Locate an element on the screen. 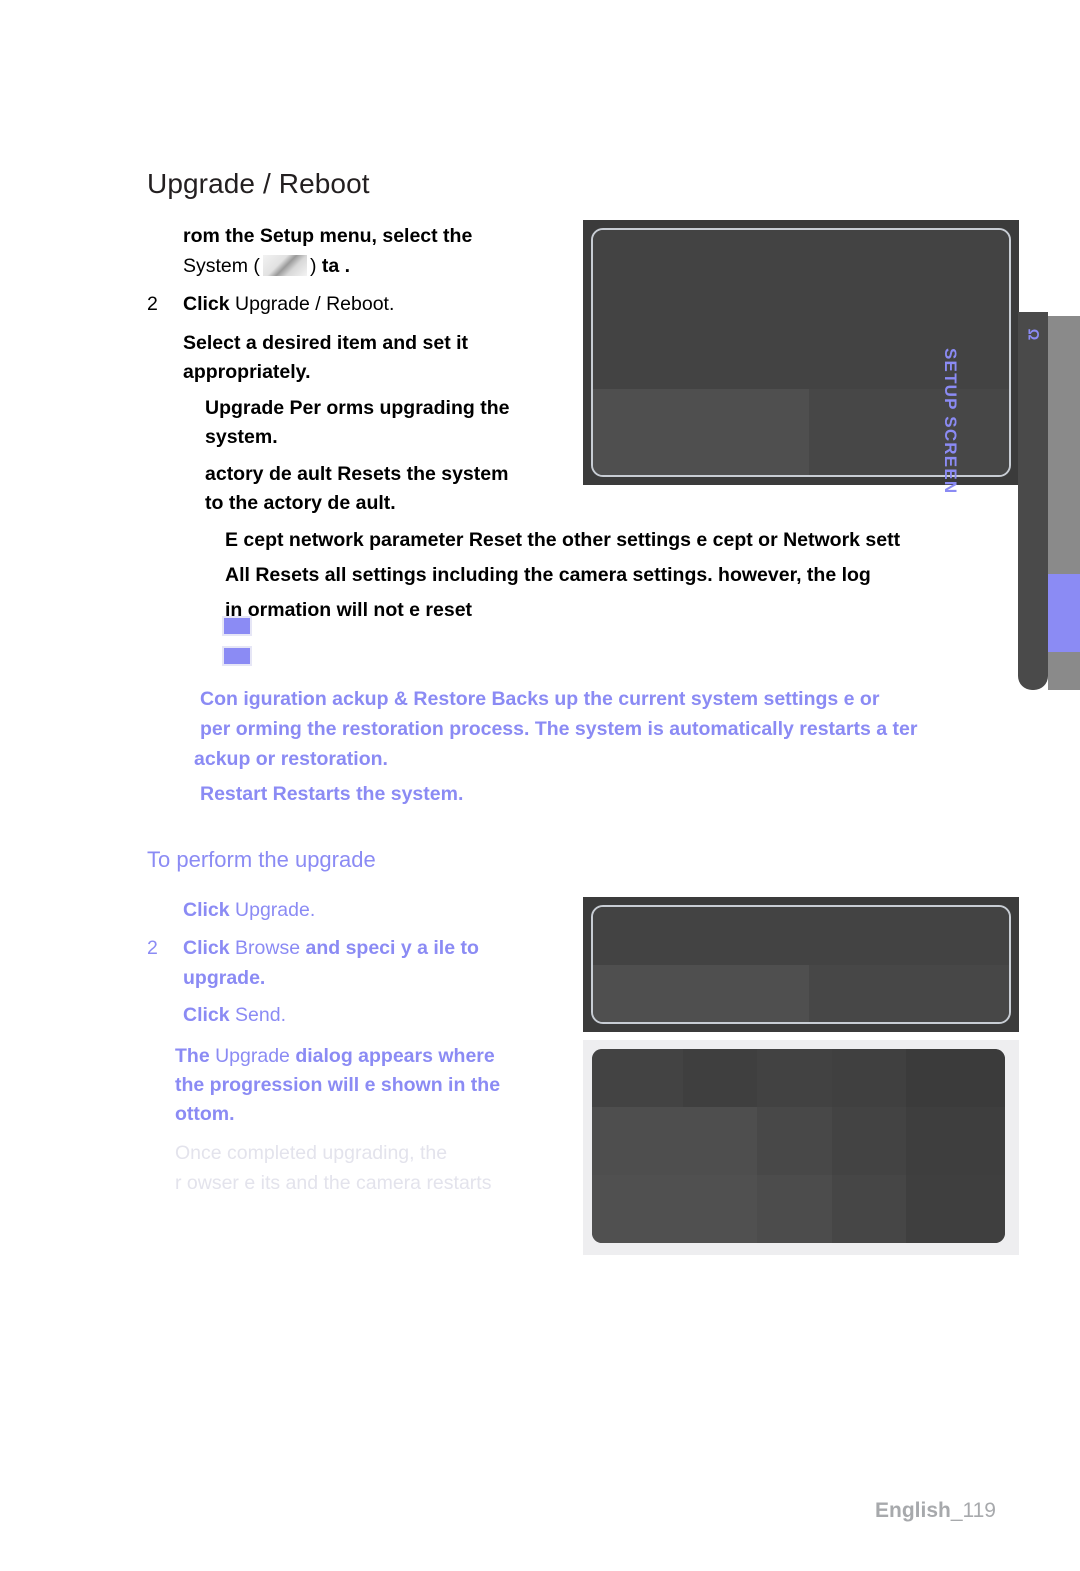 Image resolution: width=1080 pixels, height=1571 pixels. lower-step-3-trailing: . is located at coordinates (283, 1015).